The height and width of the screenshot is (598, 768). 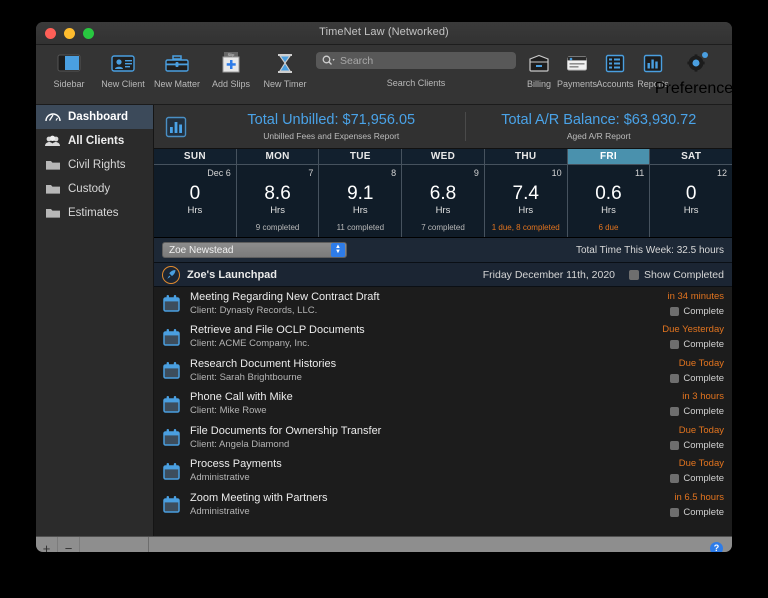 What do you see at coordinates (240, 444) in the screenshot?
I see `task-subtitle: Client: Angela Diamond` at bounding box center [240, 444].